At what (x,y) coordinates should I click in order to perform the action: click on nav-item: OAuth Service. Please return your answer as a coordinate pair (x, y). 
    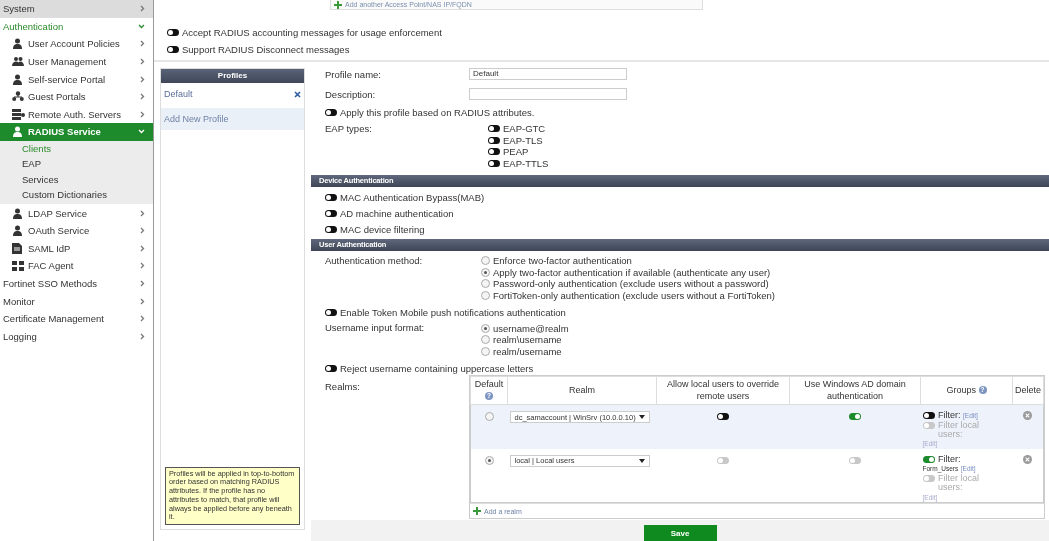
    Looking at the image, I should click on (76, 230).